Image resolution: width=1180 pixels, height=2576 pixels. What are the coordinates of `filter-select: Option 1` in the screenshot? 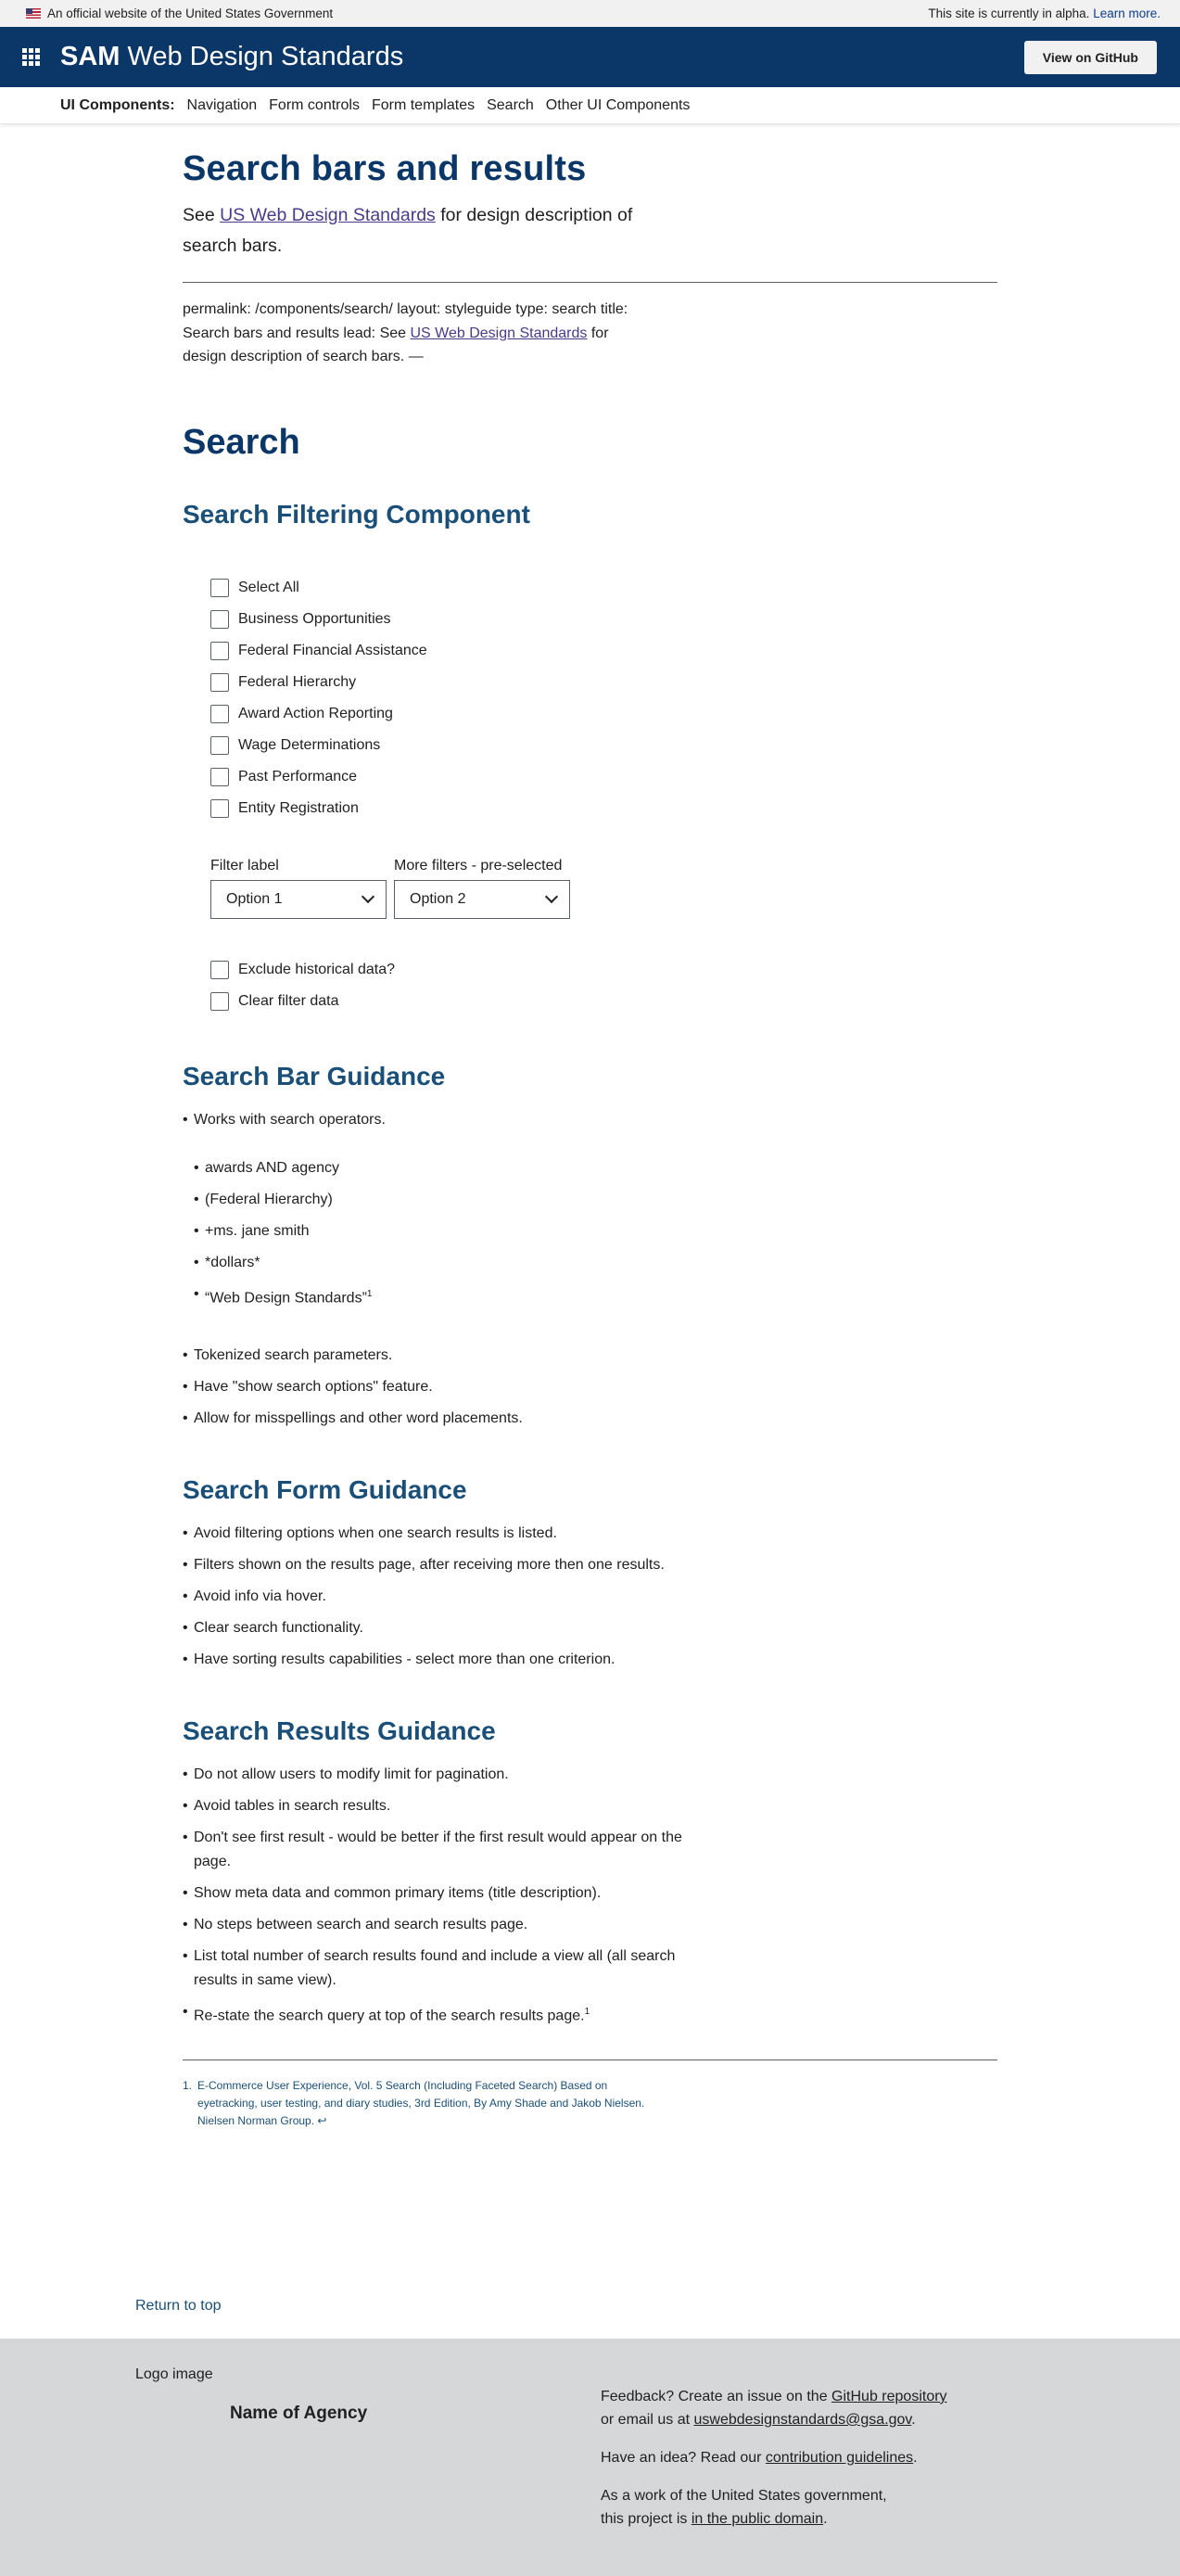 It's located at (298, 899).